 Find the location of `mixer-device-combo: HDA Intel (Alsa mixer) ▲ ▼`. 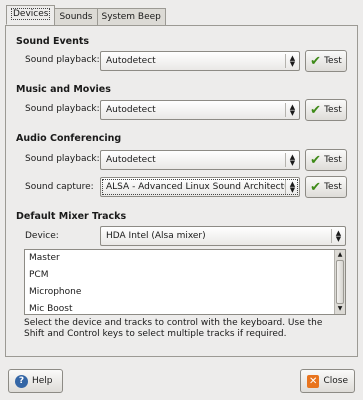

mixer-device-combo: HDA Intel (Alsa mixer) ▲ ▼ is located at coordinates (223, 236).